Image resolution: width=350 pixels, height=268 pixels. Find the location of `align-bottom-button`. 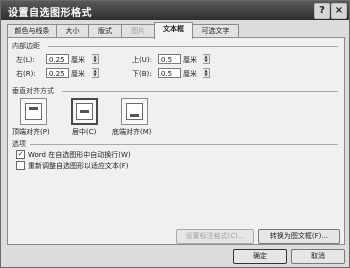

align-bottom-button is located at coordinates (134, 111).